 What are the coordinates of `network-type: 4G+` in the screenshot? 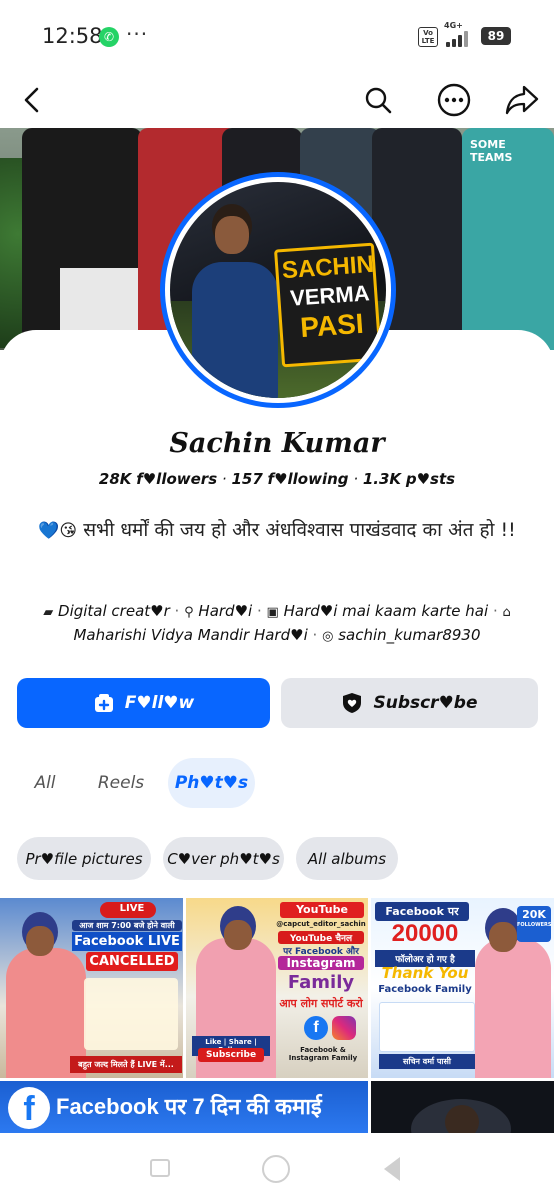 It's located at (453, 25).